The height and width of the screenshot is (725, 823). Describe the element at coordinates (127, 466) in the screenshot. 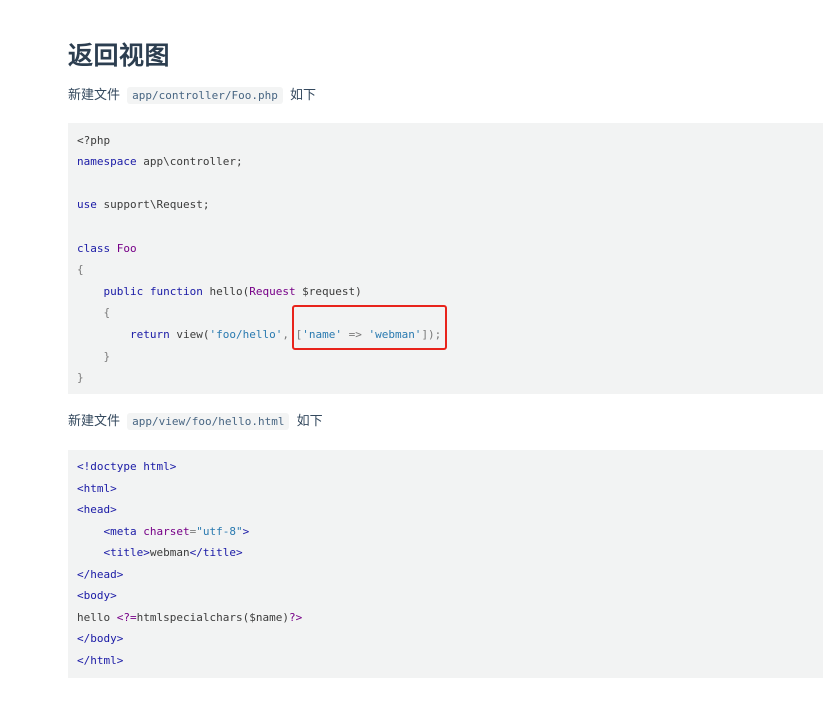

I see `code-line: <!doctype html>` at that location.